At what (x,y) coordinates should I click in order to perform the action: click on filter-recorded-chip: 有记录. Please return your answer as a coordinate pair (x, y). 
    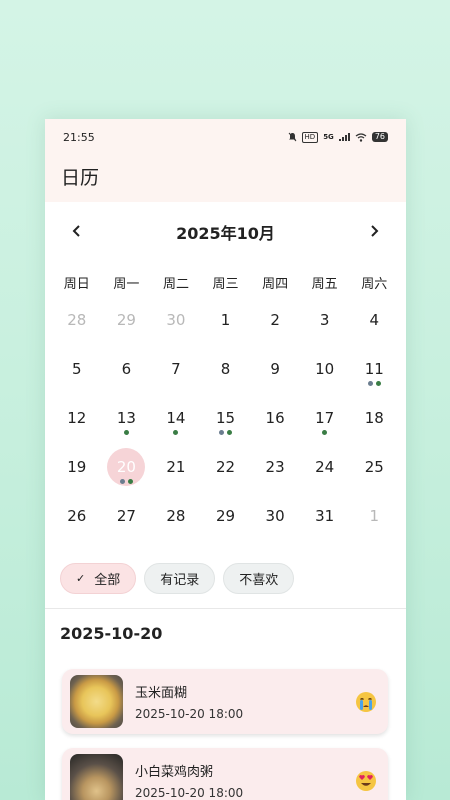
    Looking at the image, I should click on (180, 578).